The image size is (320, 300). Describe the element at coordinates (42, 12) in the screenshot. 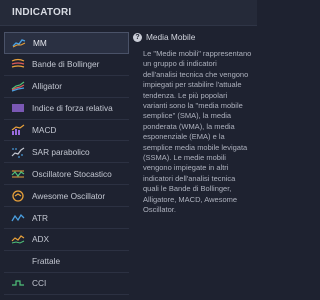

I see `panel-title: INDICATORI` at that location.